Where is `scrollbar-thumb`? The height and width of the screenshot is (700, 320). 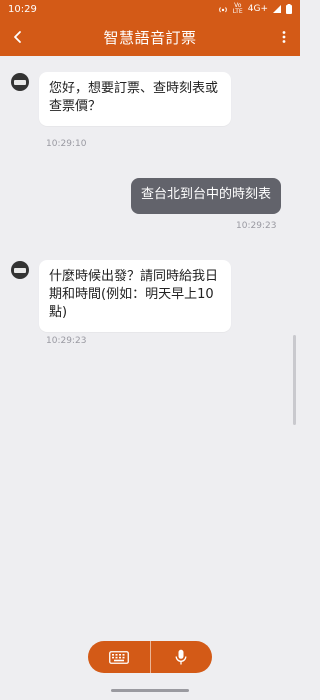 scrollbar-thumb is located at coordinates (294, 380).